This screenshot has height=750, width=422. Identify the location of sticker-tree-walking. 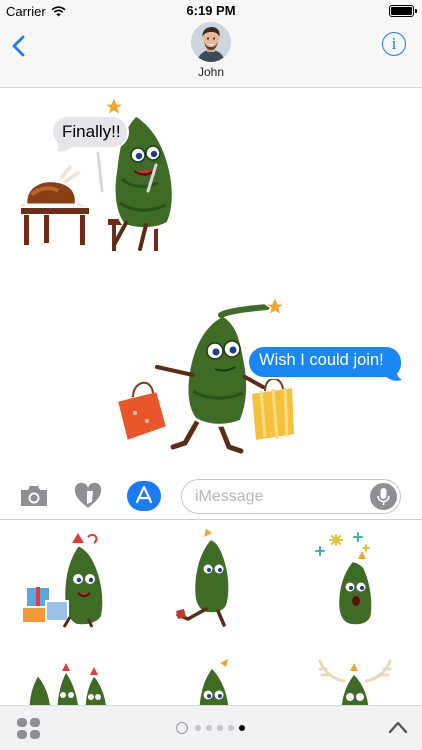
(211, 577).